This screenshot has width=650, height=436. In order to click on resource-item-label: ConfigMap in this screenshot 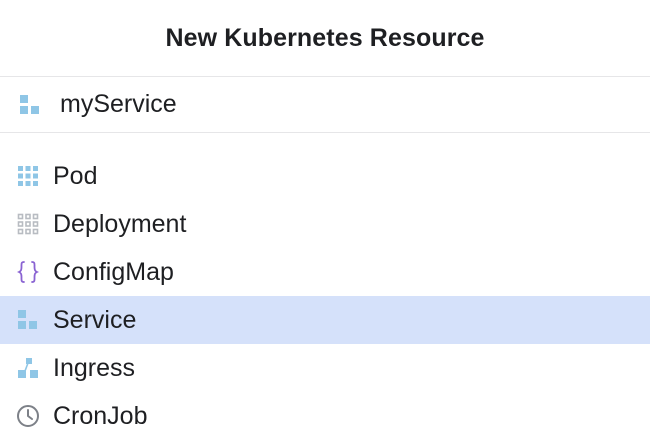, I will do `click(113, 271)`.